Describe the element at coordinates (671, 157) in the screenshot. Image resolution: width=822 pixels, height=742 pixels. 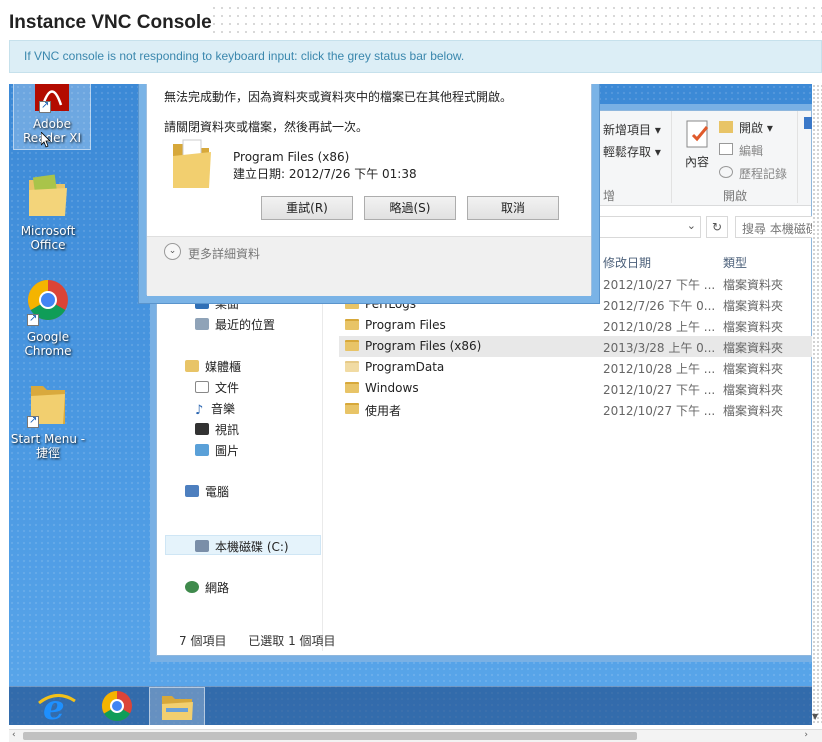
I see `ribbon-divider` at that location.